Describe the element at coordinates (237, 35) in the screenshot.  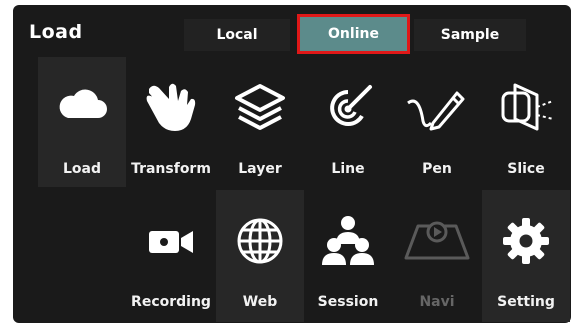
I see `tab-local: Local` at that location.